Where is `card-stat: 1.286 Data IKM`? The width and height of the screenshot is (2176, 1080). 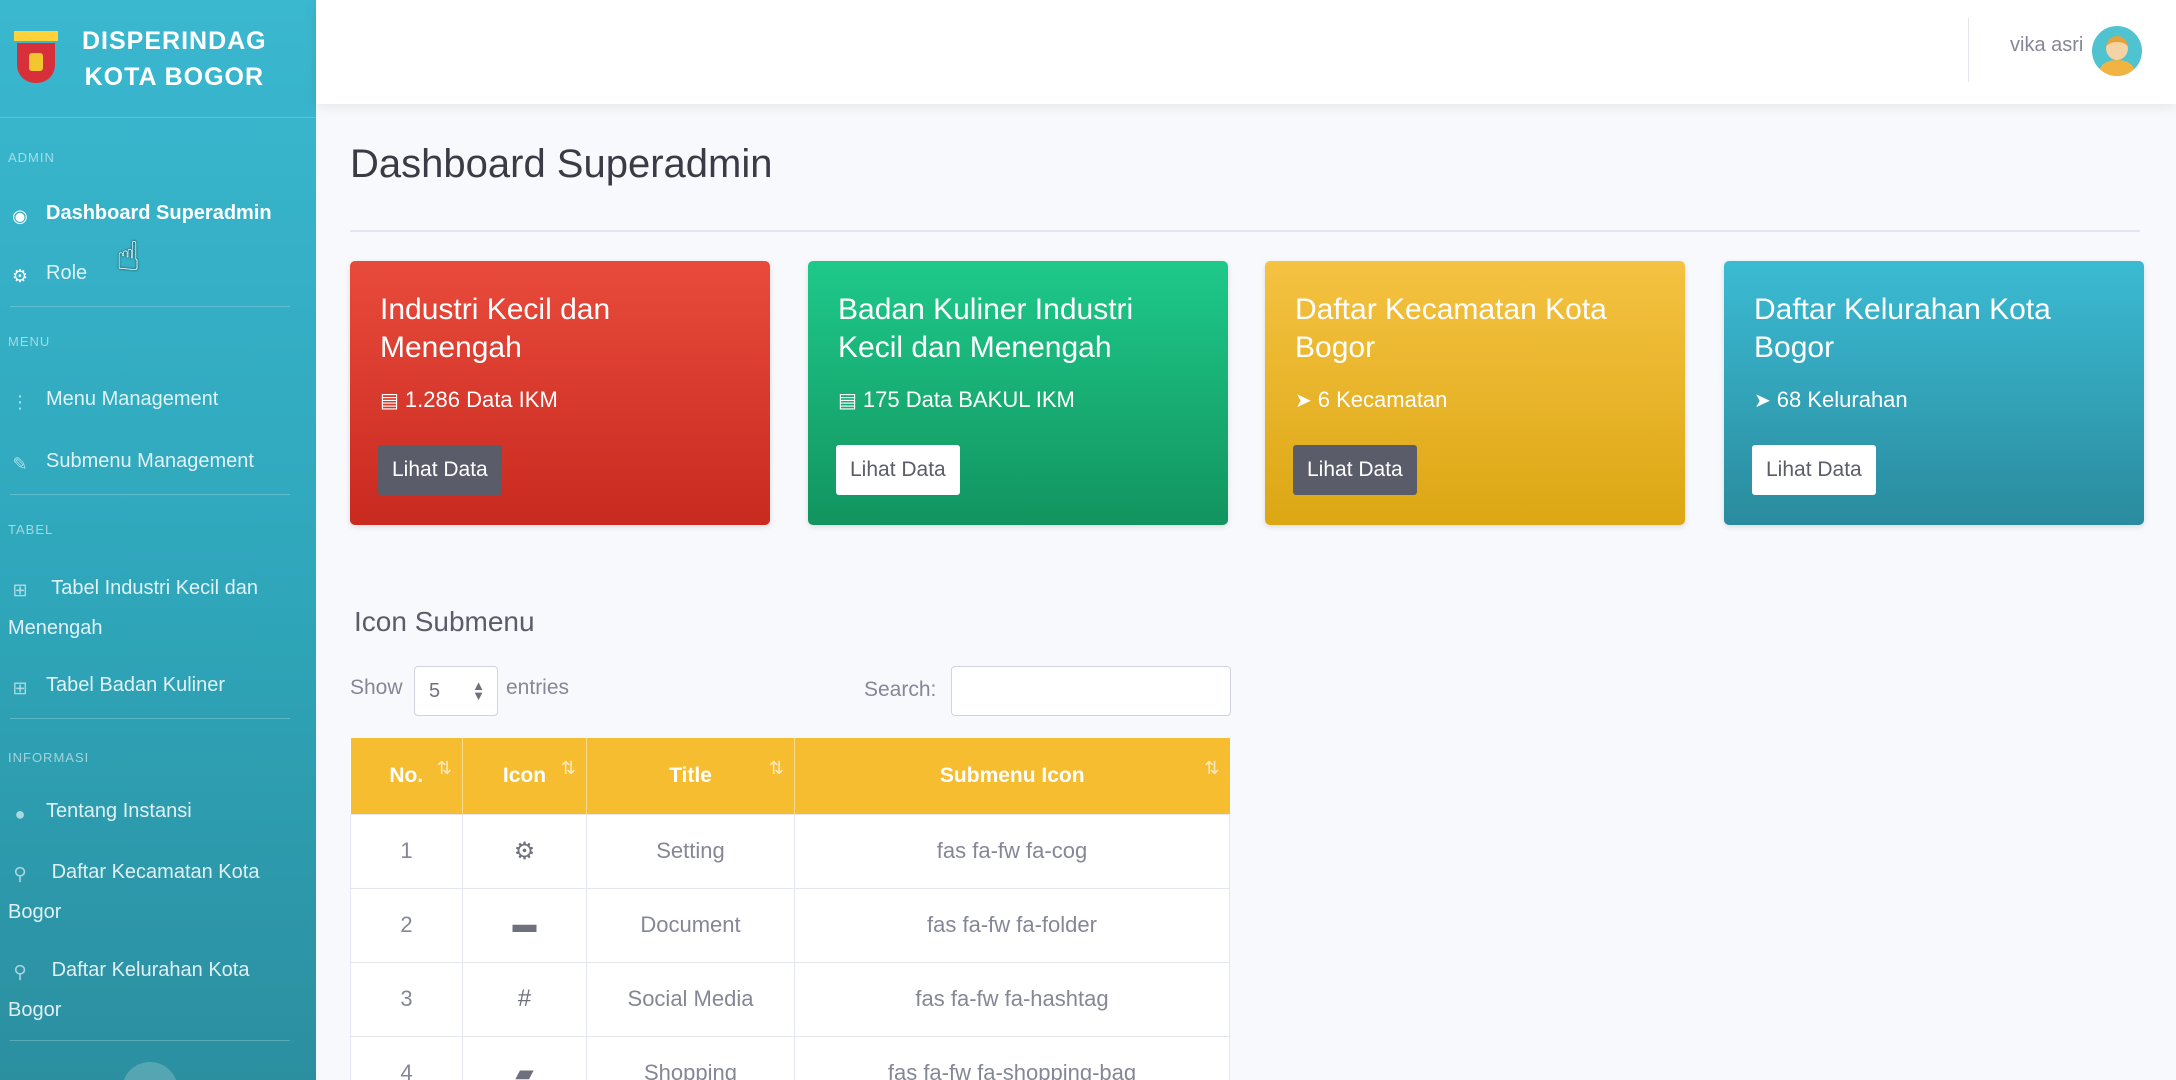
card-stat: 1.286 Data IKM is located at coordinates (481, 399).